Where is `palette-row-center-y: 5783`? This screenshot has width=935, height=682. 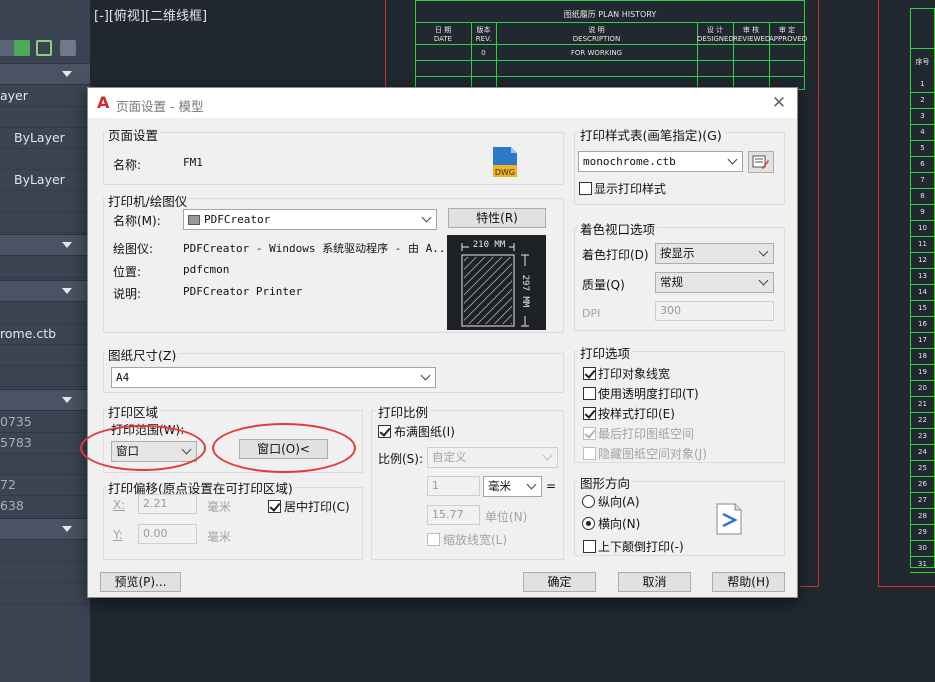
palette-row-center-y: 5783 is located at coordinates (45, 443).